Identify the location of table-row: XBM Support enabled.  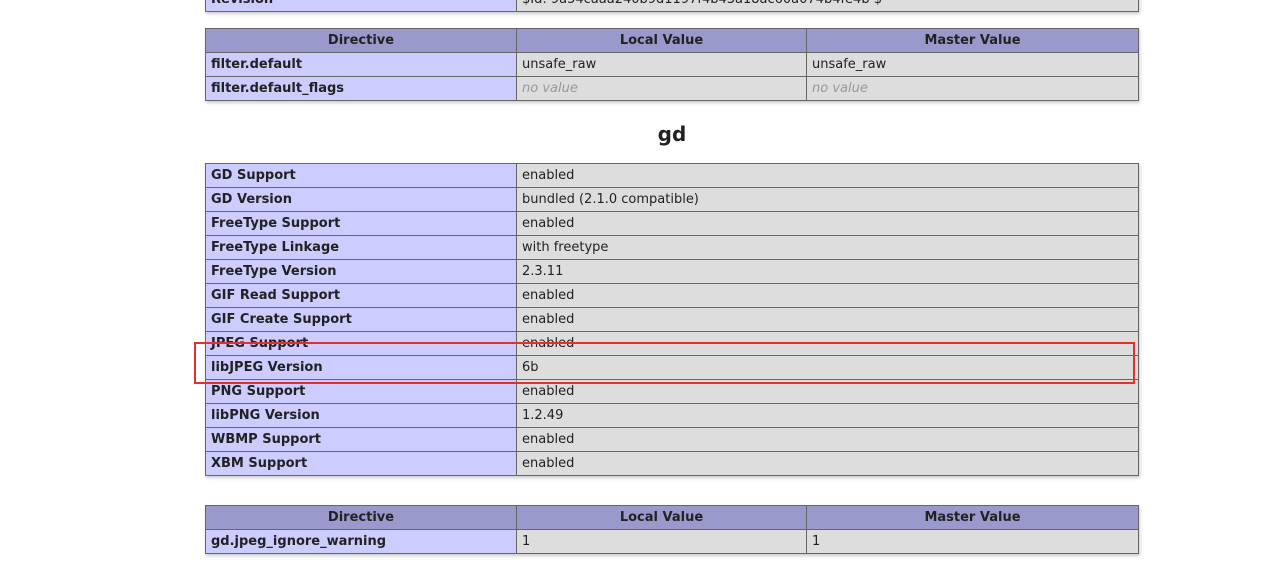
(672, 463).